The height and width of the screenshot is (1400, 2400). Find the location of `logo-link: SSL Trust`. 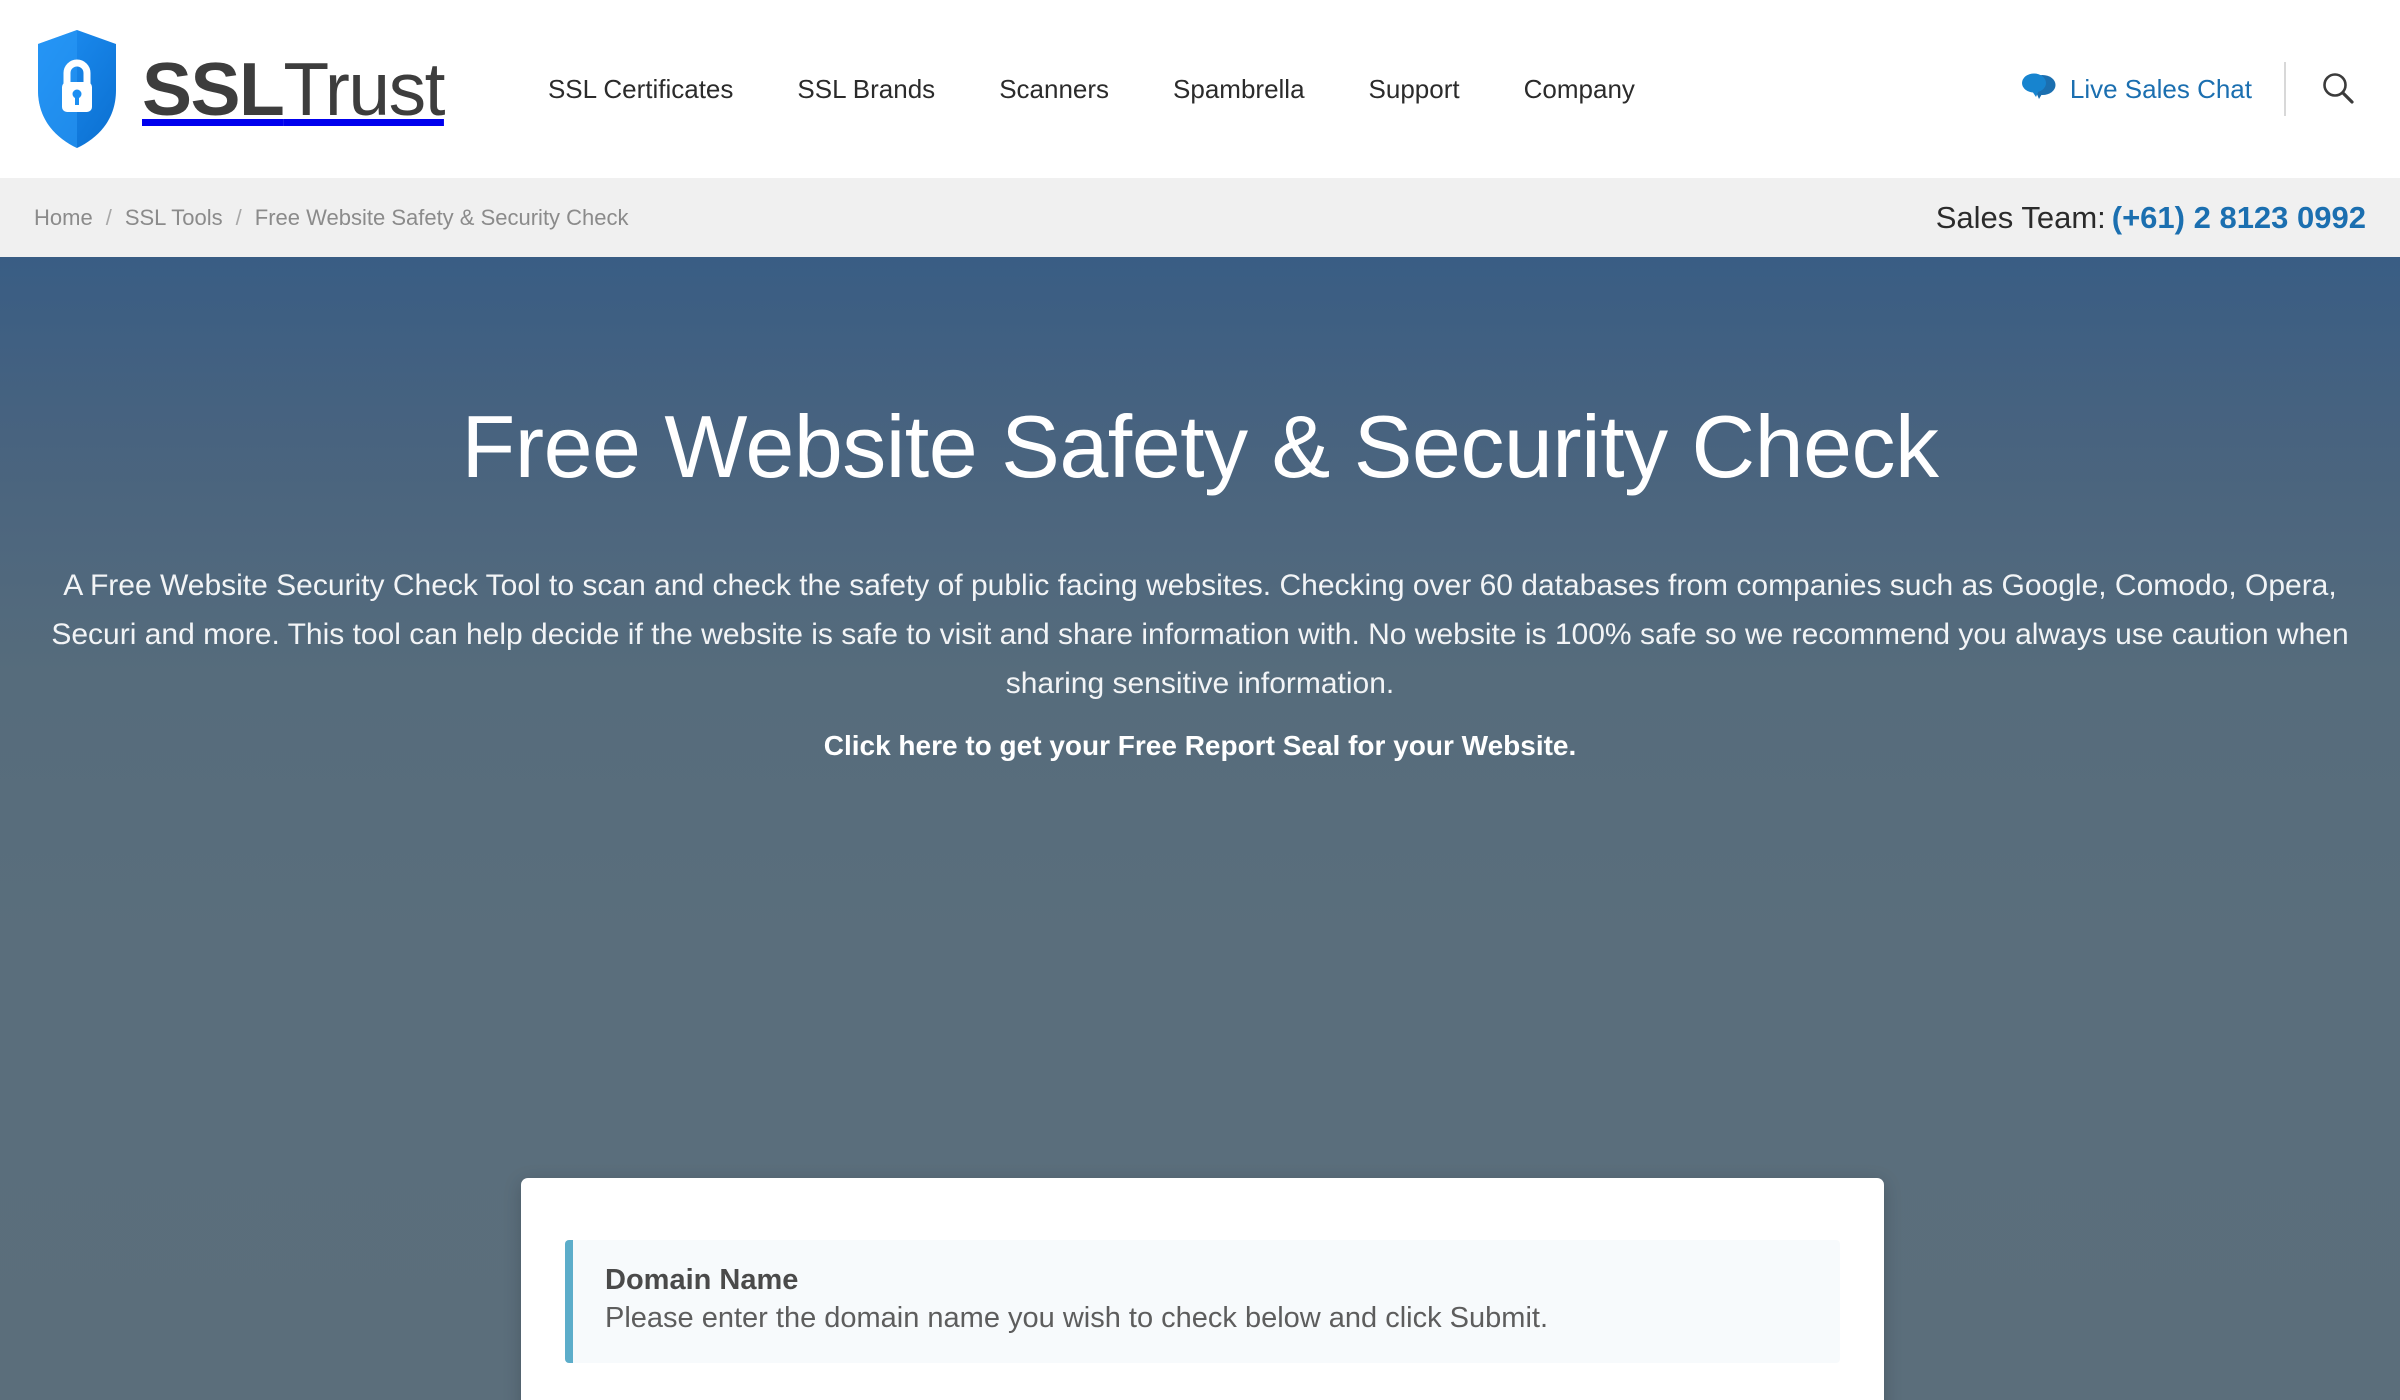

logo-link: SSL Trust is located at coordinates (239, 89).